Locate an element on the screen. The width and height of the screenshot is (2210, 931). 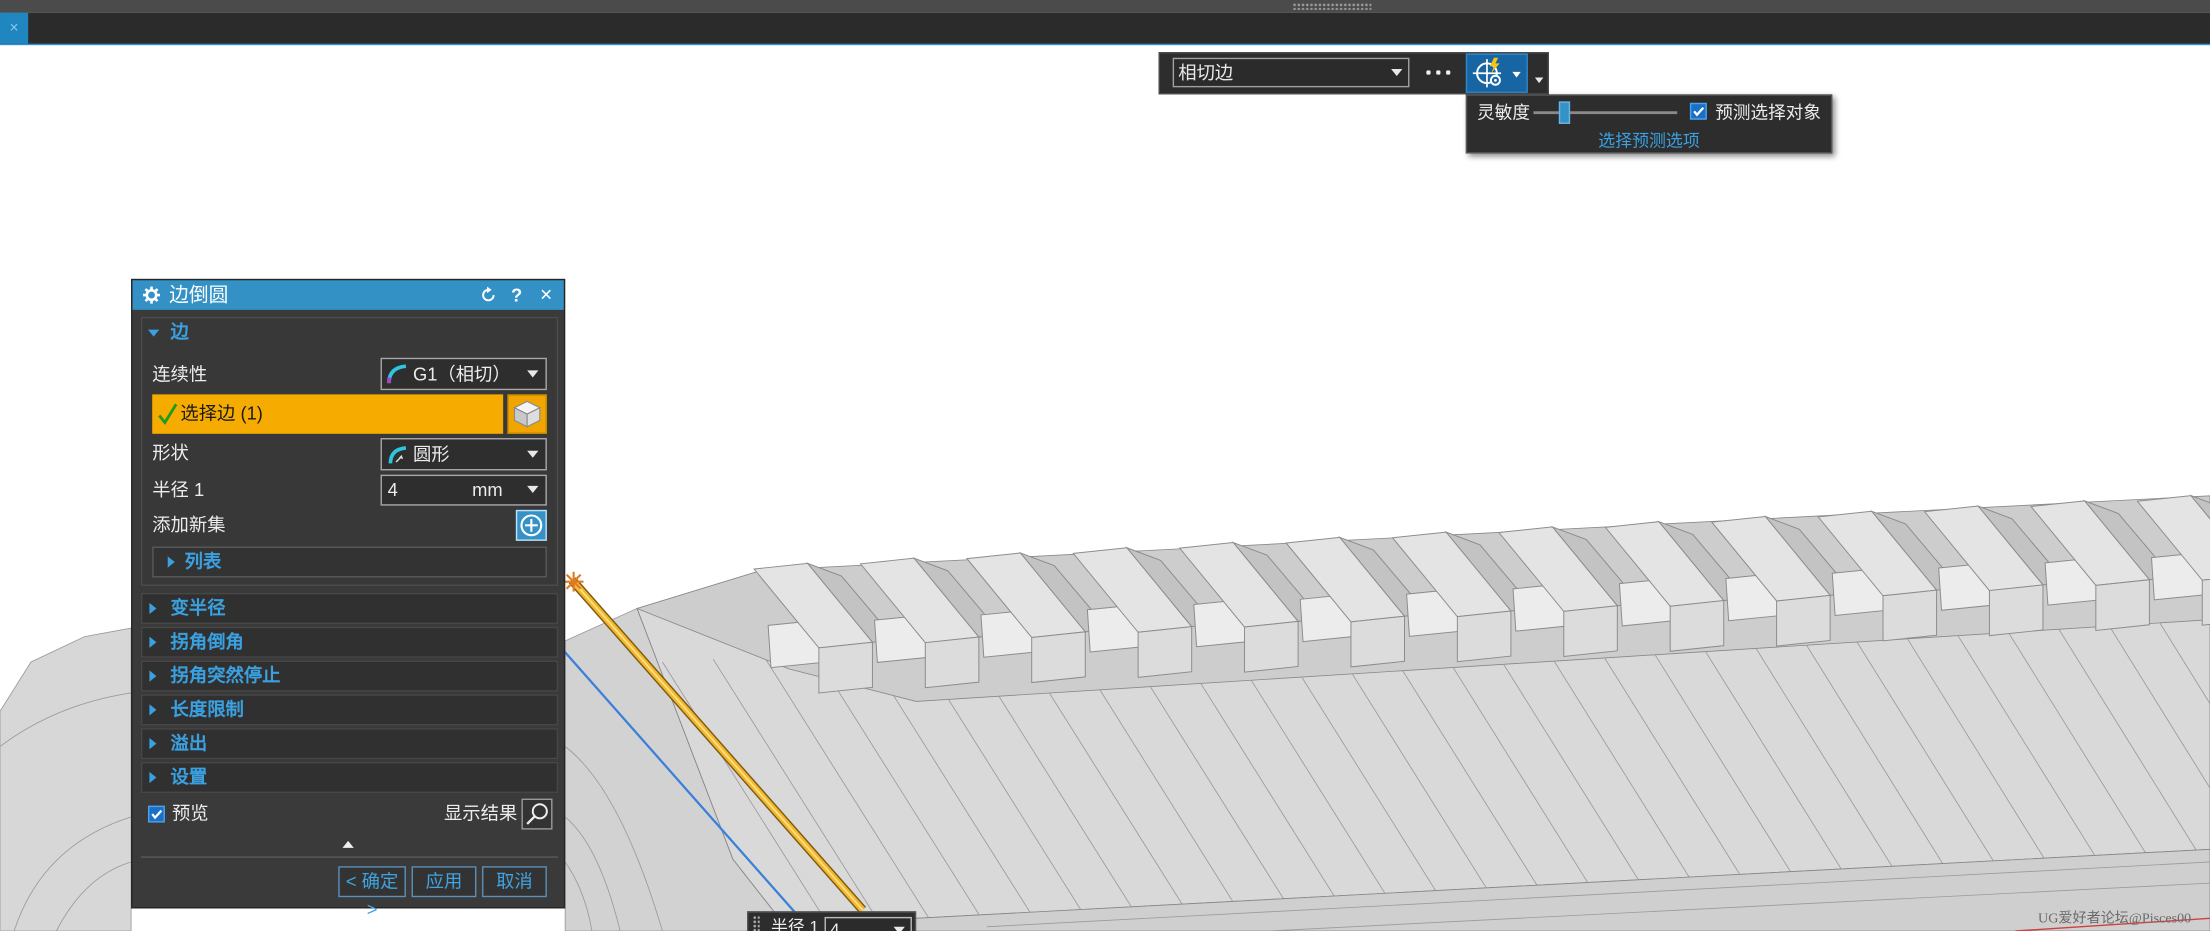
continuity-dropdown: G1（相切） is located at coordinates (463, 374).